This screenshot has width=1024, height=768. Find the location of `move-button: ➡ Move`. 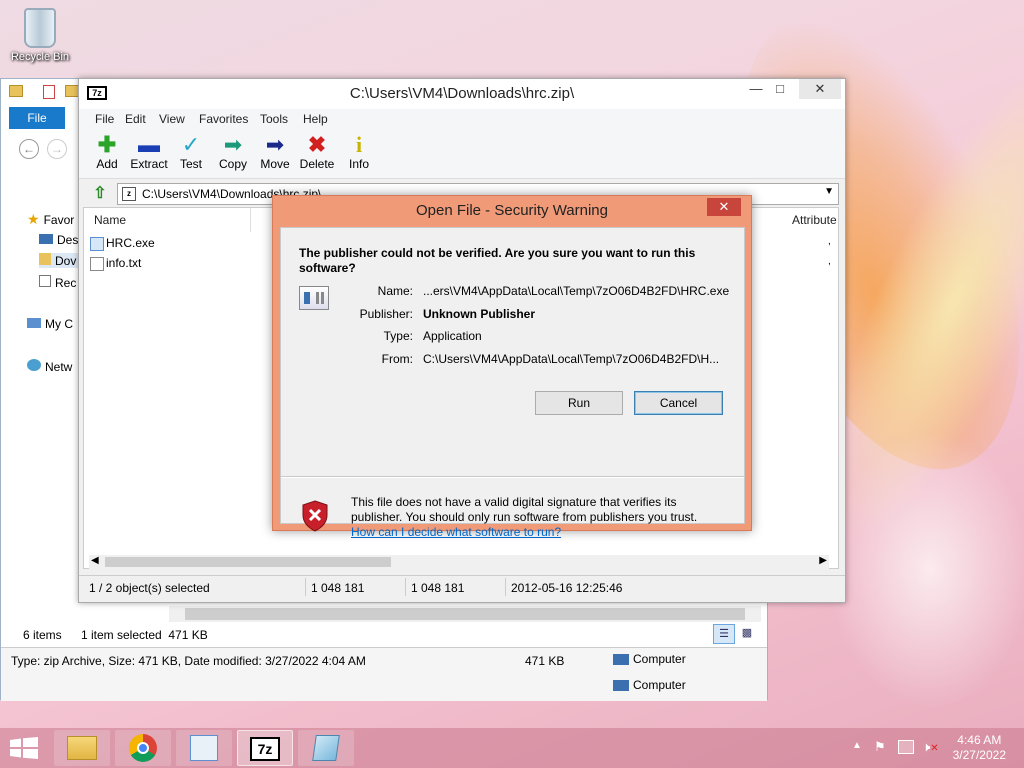

move-button: ➡ Move is located at coordinates (275, 152).